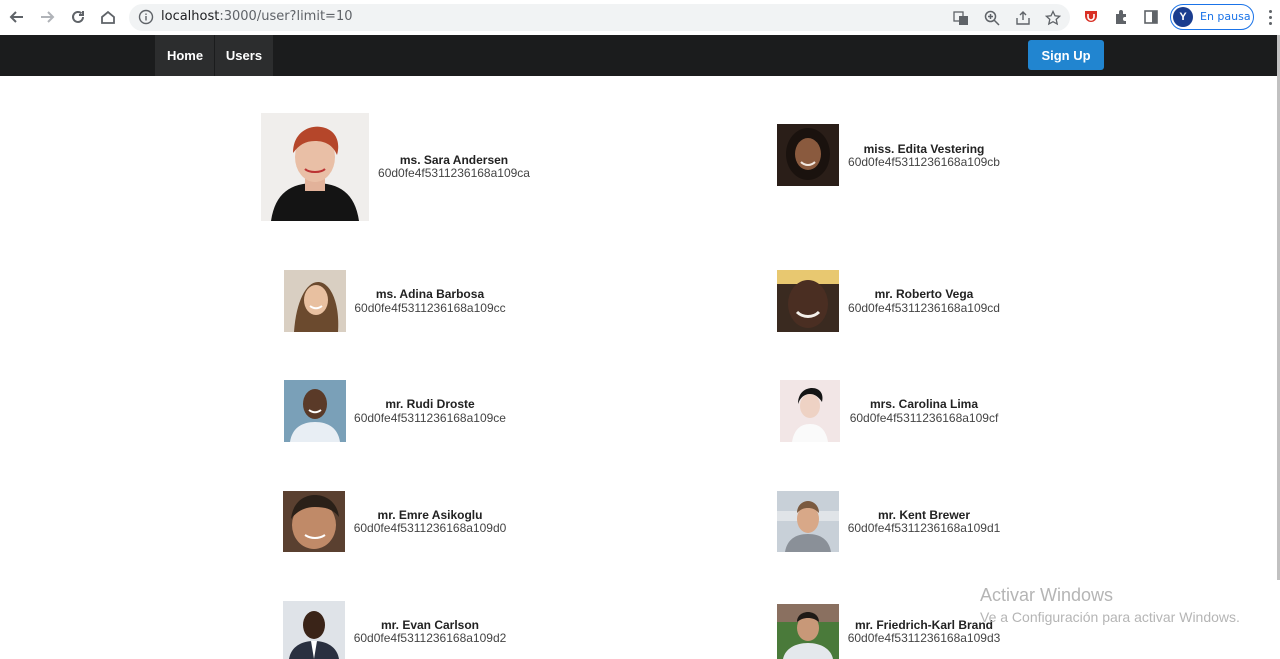 Image resolution: width=1280 pixels, height=659 pixels. Describe the element at coordinates (430, 528) in the screenshot. I see `user-id: 60d0fe4f5311236168a109d0` at that location.